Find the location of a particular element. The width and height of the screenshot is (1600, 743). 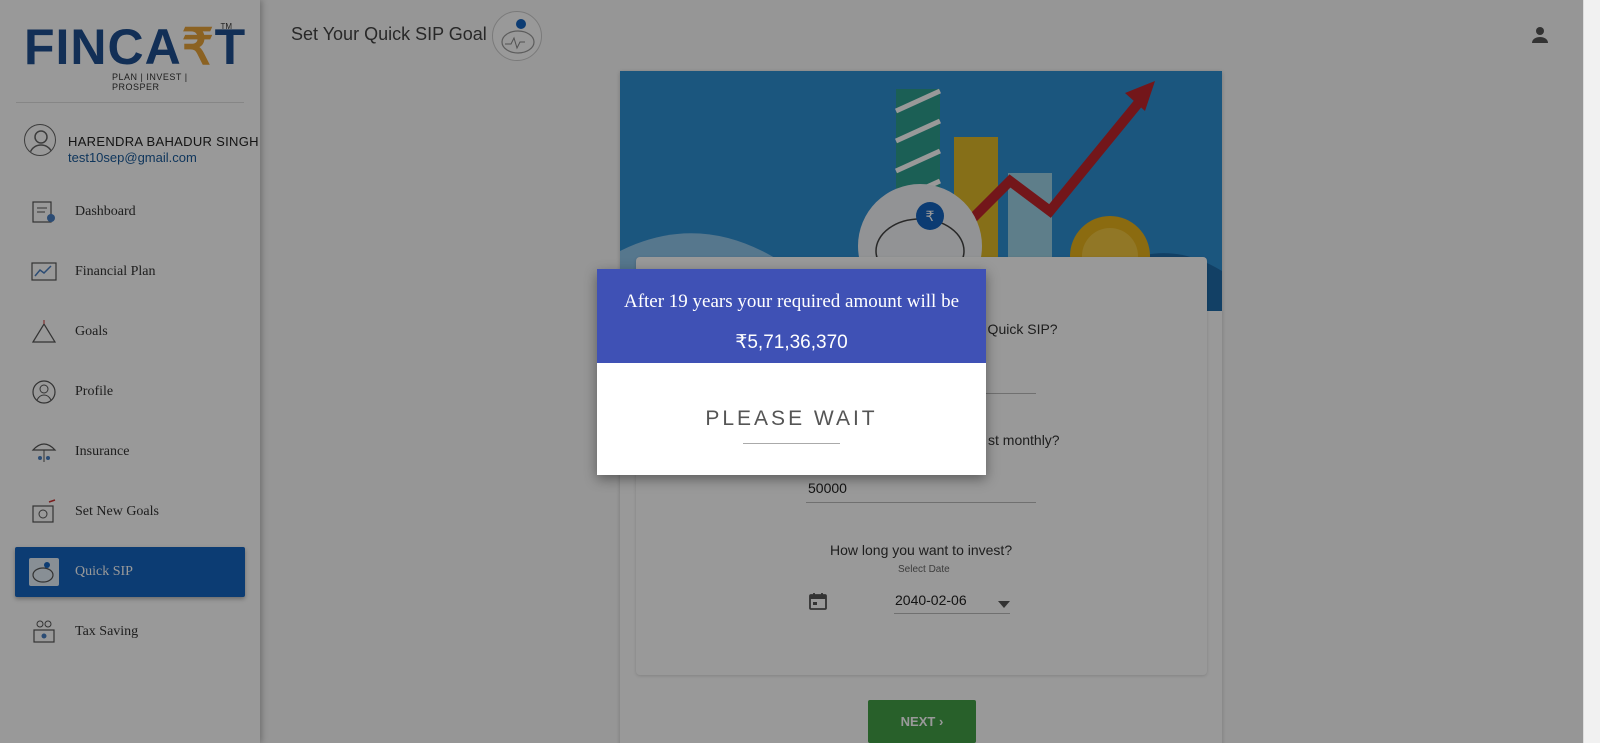

required-amount: ₹5,71,36,370 is located at coordinates (791, 342).